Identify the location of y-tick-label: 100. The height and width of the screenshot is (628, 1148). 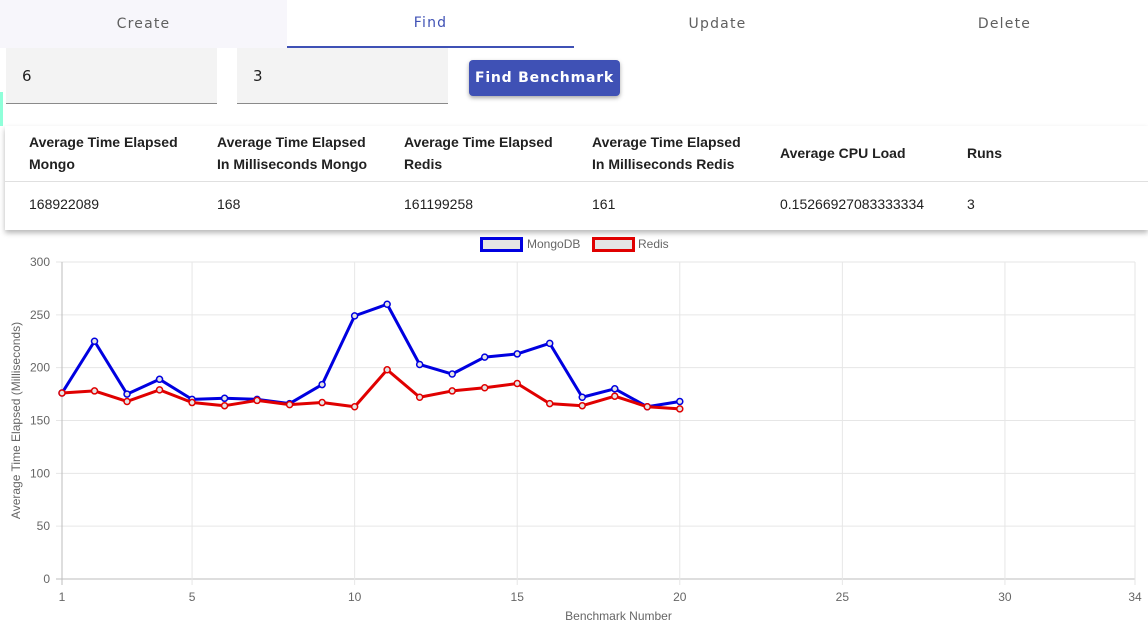
(40, 473).